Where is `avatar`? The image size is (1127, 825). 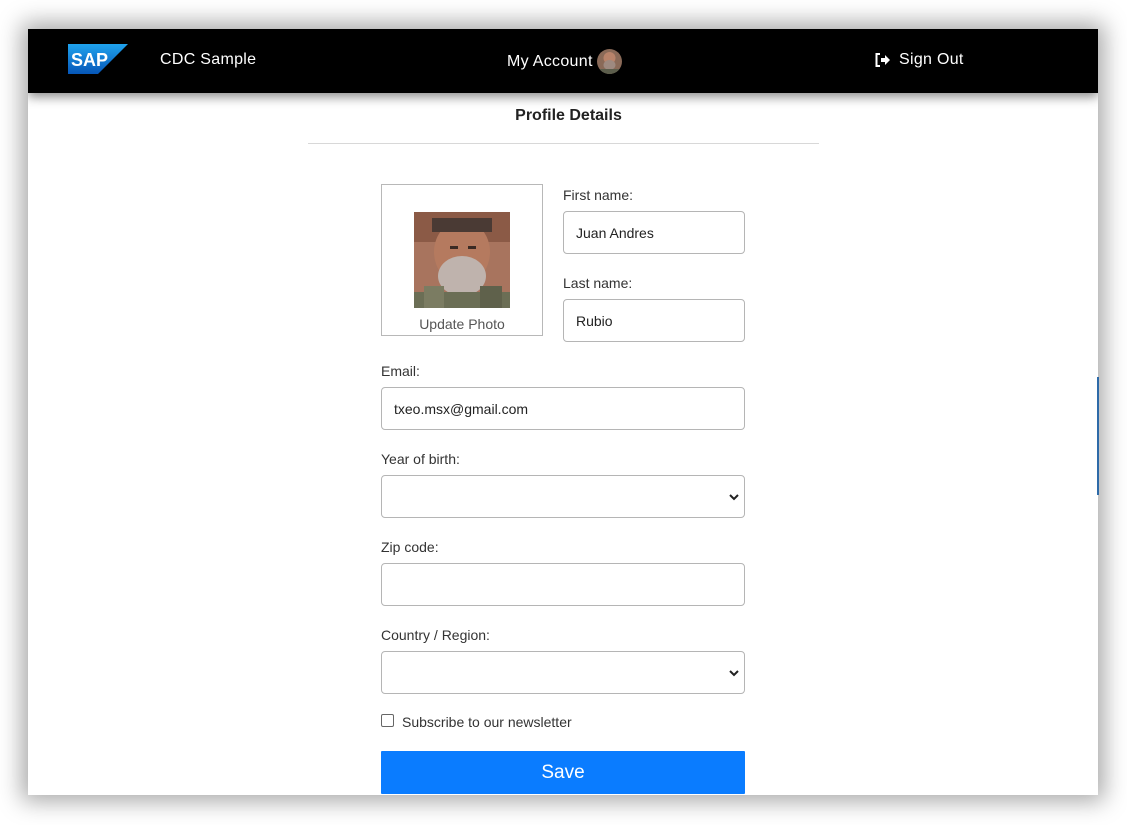
avatar is located at coordinates (609, 61).